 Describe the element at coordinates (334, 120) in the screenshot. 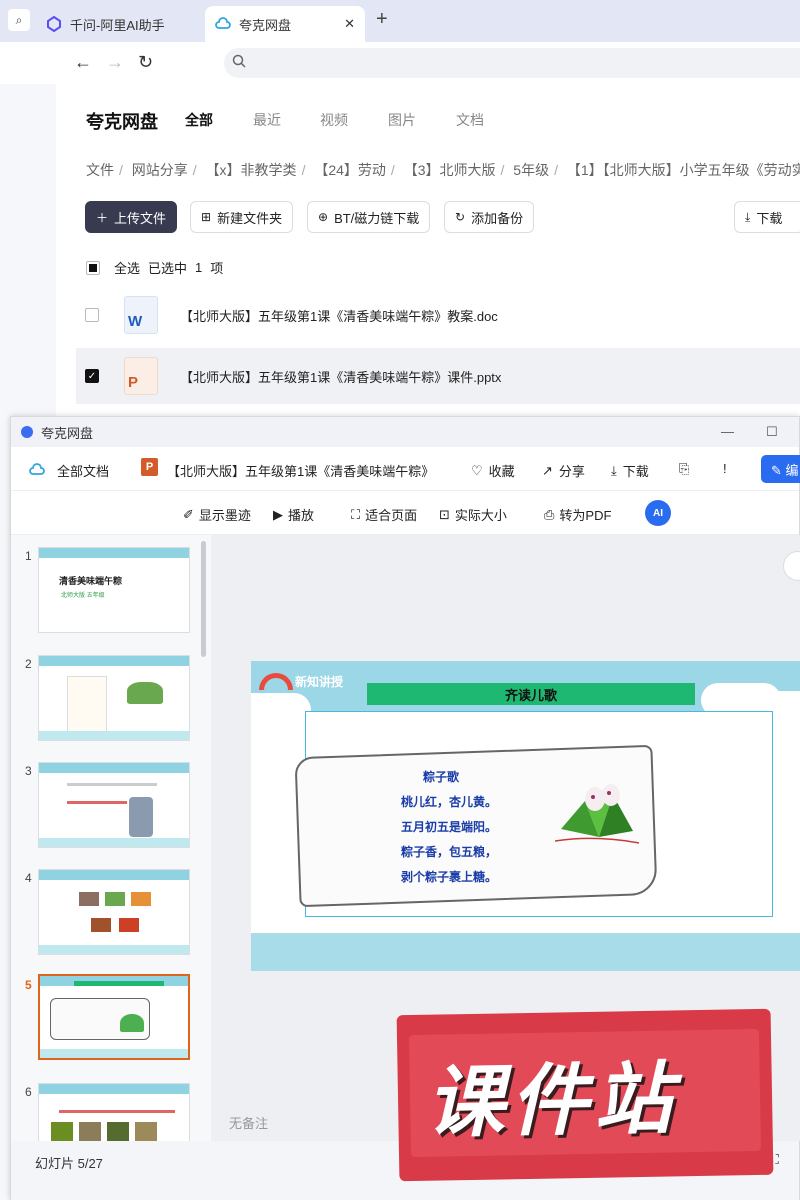

I see `nav-tab-video: 视频` at that location.